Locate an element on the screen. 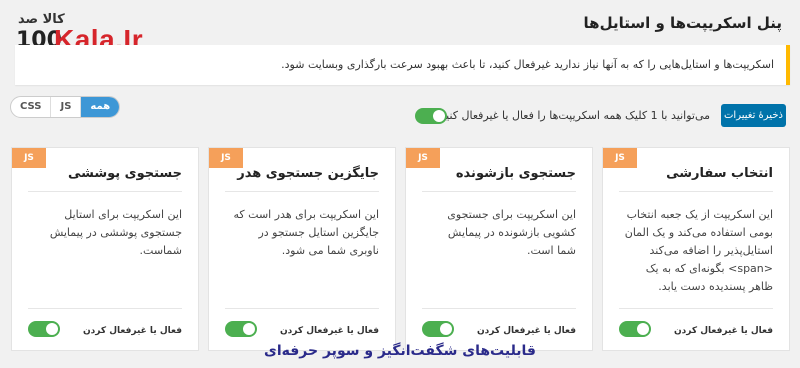 Image resolution: width=800 pixels, height=368 pixels. filter-tabs: CSS JS همه is located at coordinates (65, 107).